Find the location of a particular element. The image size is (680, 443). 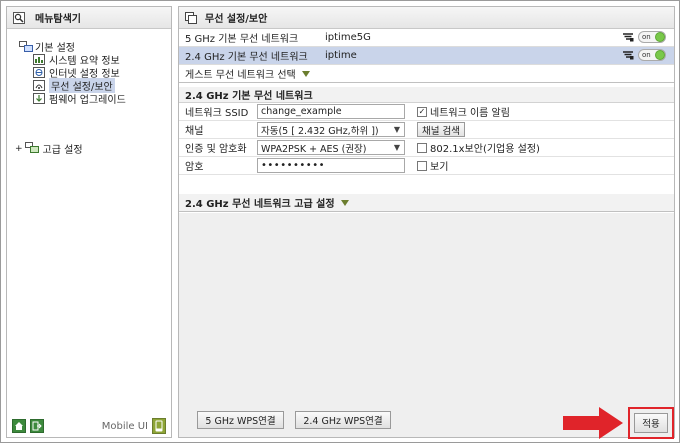

channel-select: 자동(5 [ 2.432 GHz,하위 ]) ▼ is located at coordinates (331, 129).